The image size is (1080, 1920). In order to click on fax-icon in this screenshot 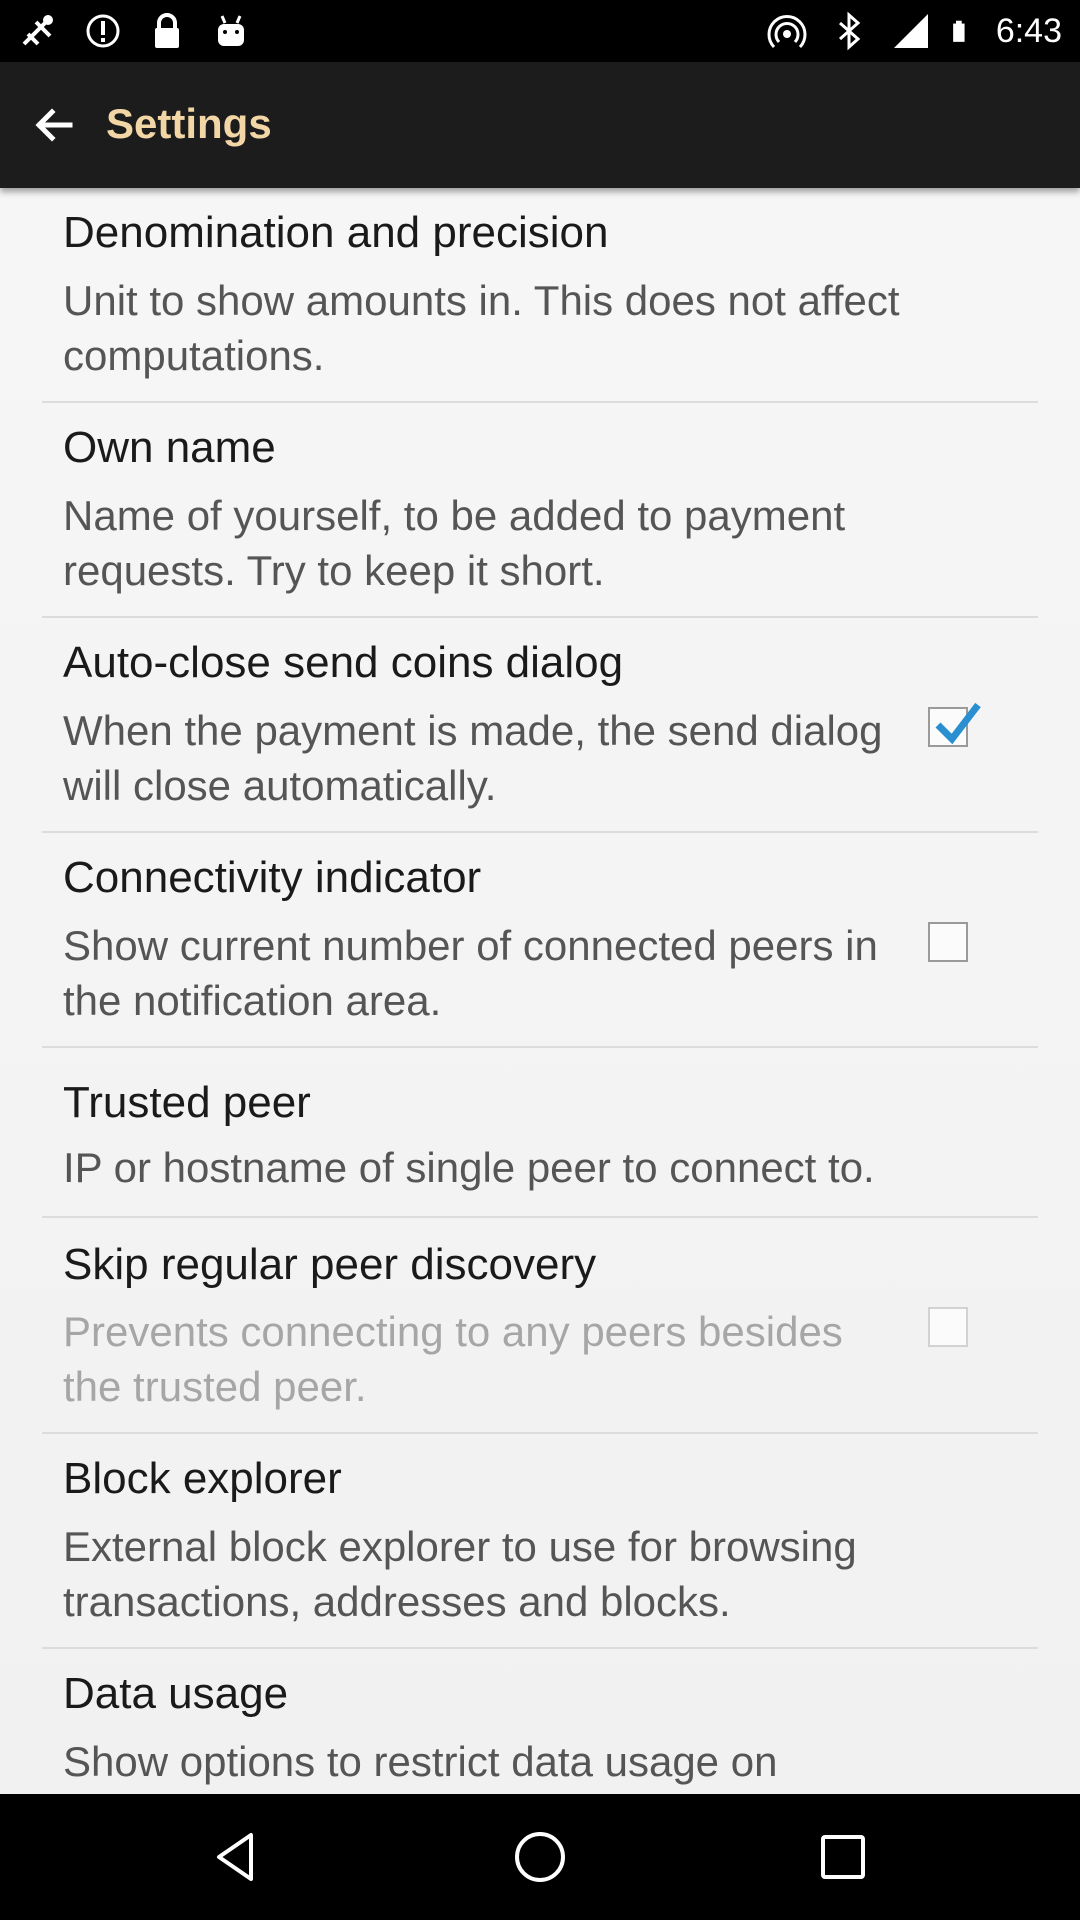, I will do `click(37, 30)`.